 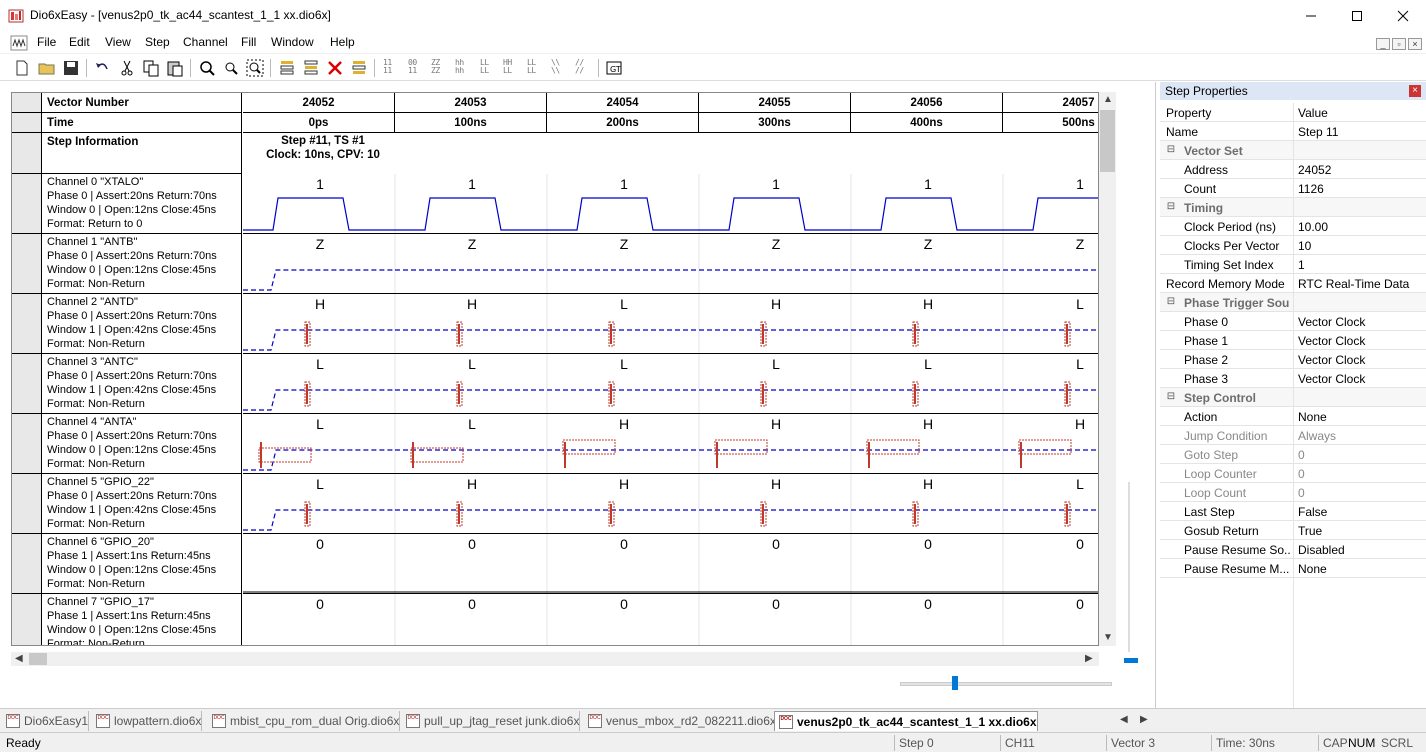 What do you see at coordinates (387, 67) in the screenshot?
I see `fill-ones-button: 11 11` at bounding box center [387, 67].